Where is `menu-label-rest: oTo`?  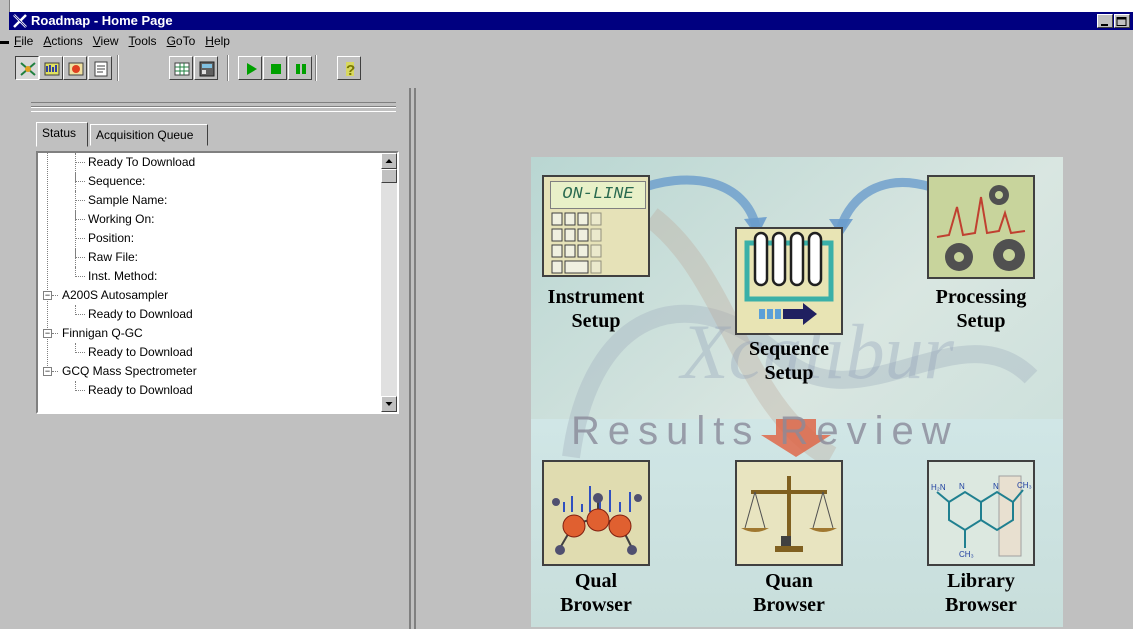
menu-label-rest: oTo is located at coordinates (185, 41).